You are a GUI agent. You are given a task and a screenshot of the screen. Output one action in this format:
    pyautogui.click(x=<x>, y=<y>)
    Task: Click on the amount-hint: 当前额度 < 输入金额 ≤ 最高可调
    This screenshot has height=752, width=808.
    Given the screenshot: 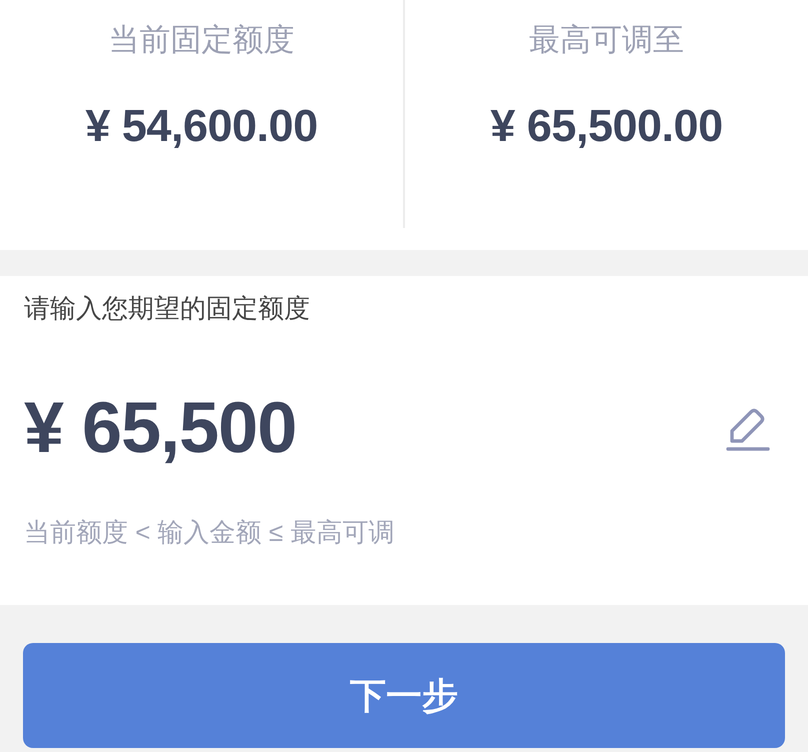 What is the action you would take?
    pyautogui.click(x=210, y=532)
    